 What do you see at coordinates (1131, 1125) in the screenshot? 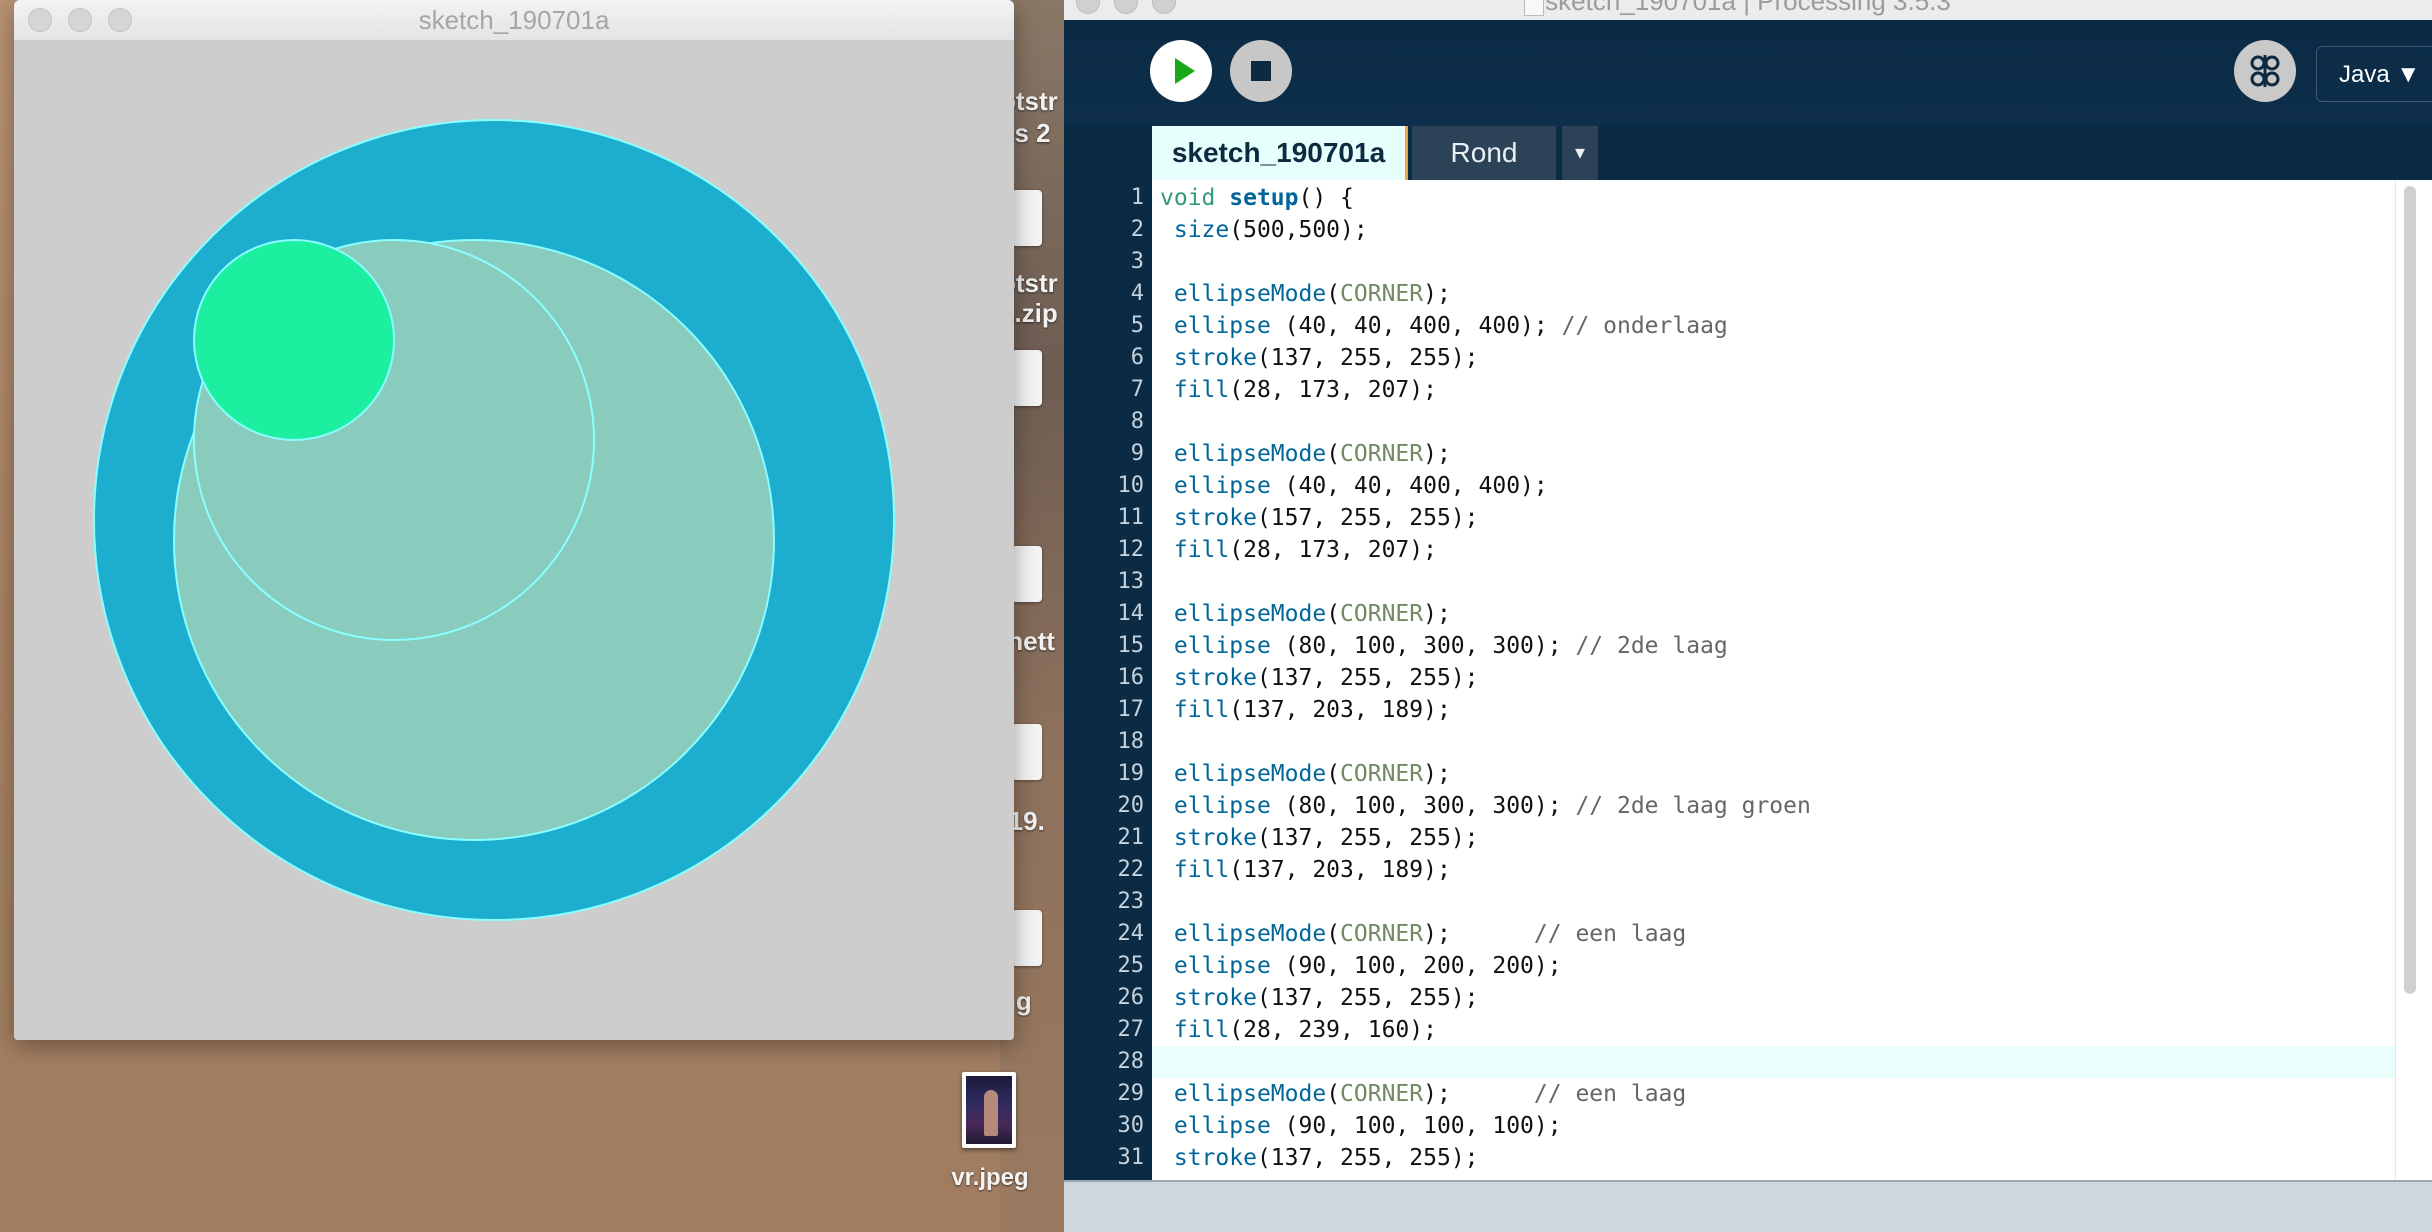
I see `line-number: 30` at bounding box center [1131, 1125].